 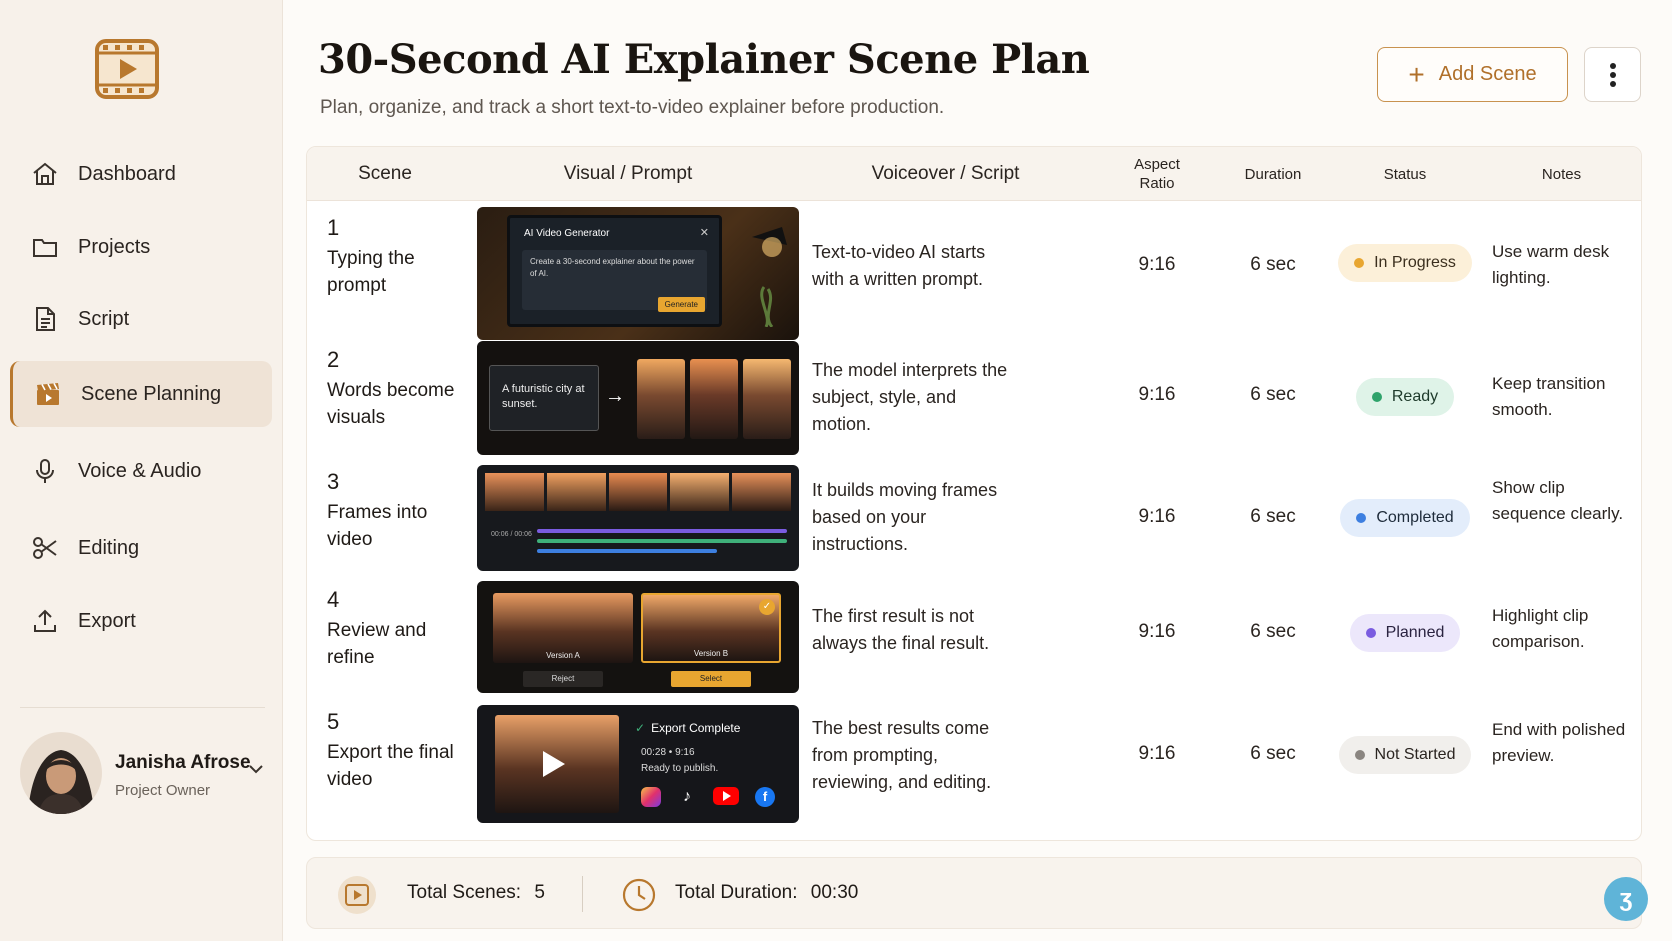 I want to click on sidebar-item-dashboard: Dashboard, so click(x=141, y=174).